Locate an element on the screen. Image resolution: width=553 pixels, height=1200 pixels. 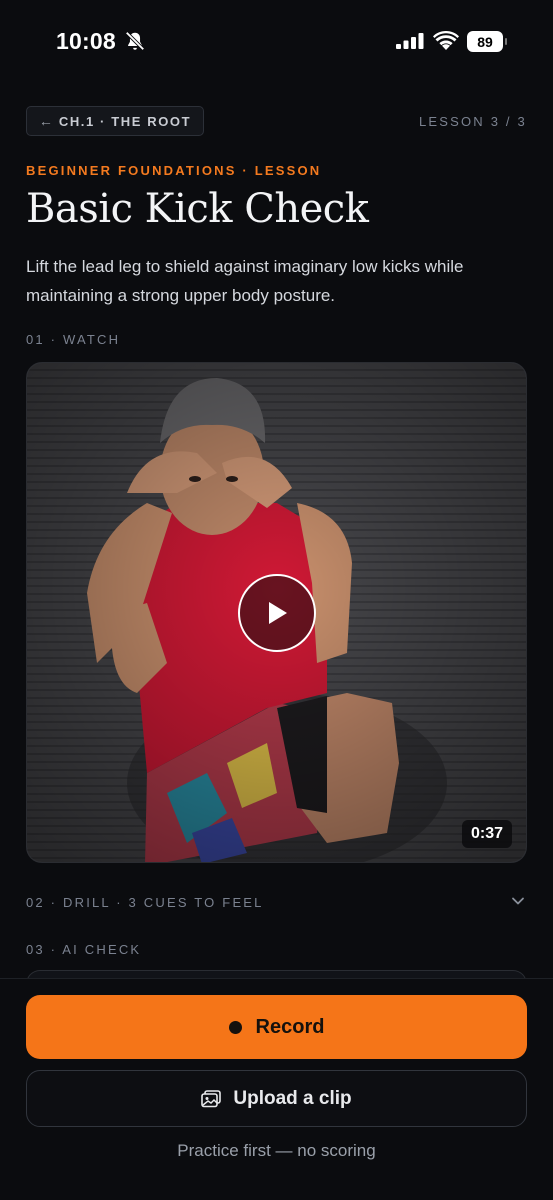
chevron-down-icon is located at coordinates (518, 901).